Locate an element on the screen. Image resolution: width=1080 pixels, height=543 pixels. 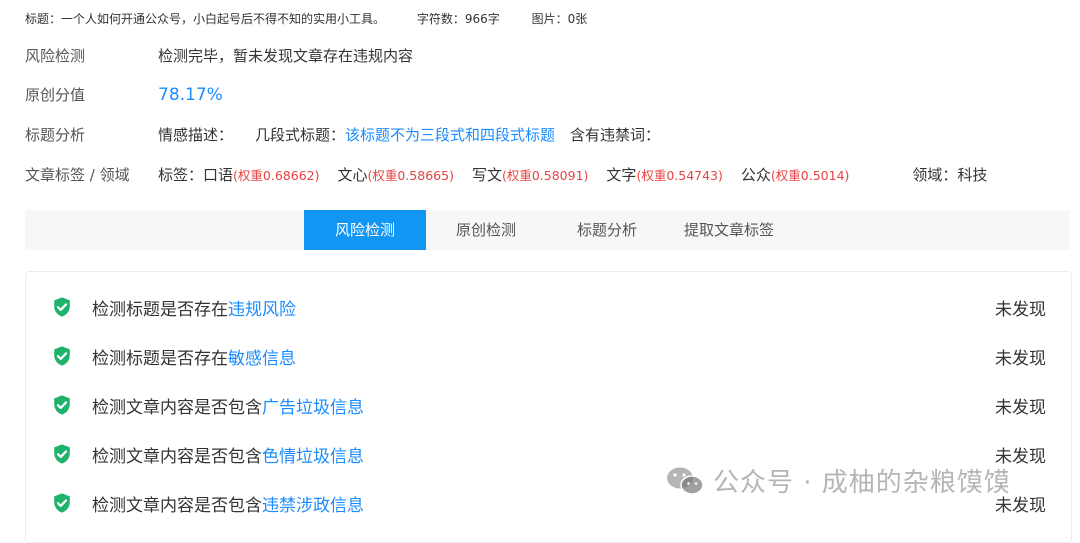
check-highlight: 违禁涉政信息 is located at coordinates (313, 505).